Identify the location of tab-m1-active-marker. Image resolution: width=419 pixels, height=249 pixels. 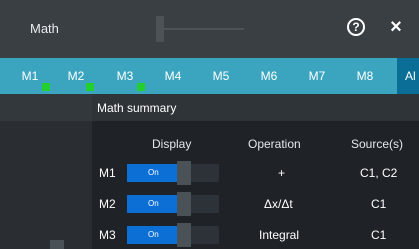
(46, 87).